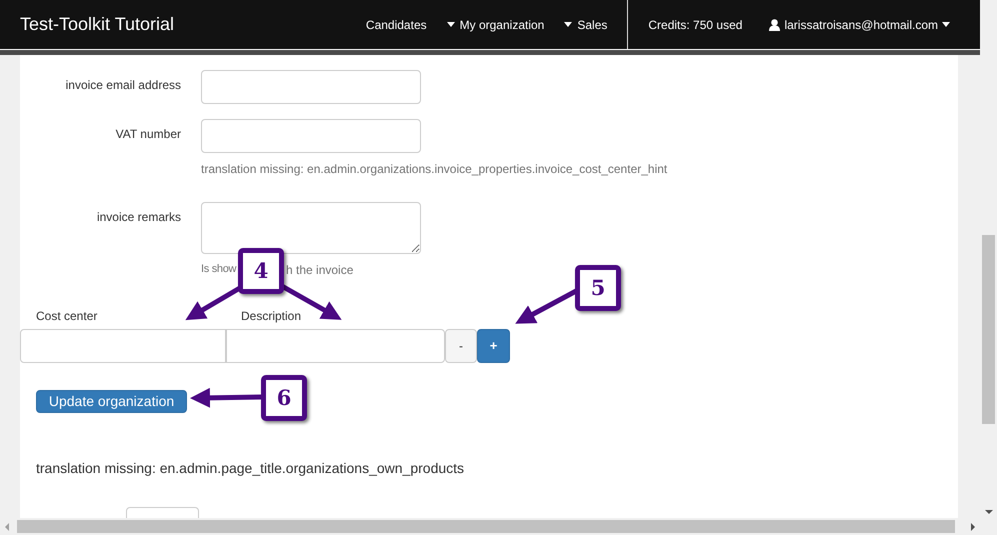 This screenshot has width=997, height=535. I want to click on brand-title: Test-Toolkit Tutorial, so click(97, 24).